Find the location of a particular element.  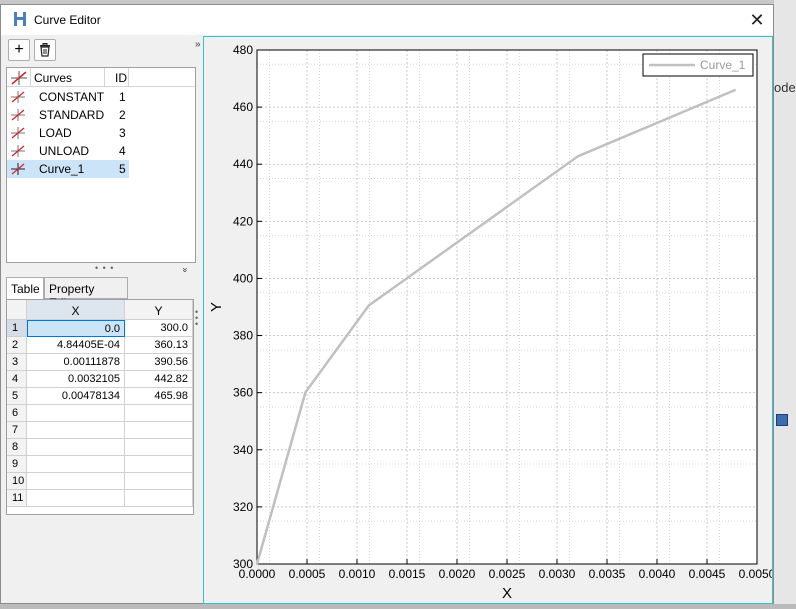

y-tick-label: 360 is located at coordinates (243, 393).